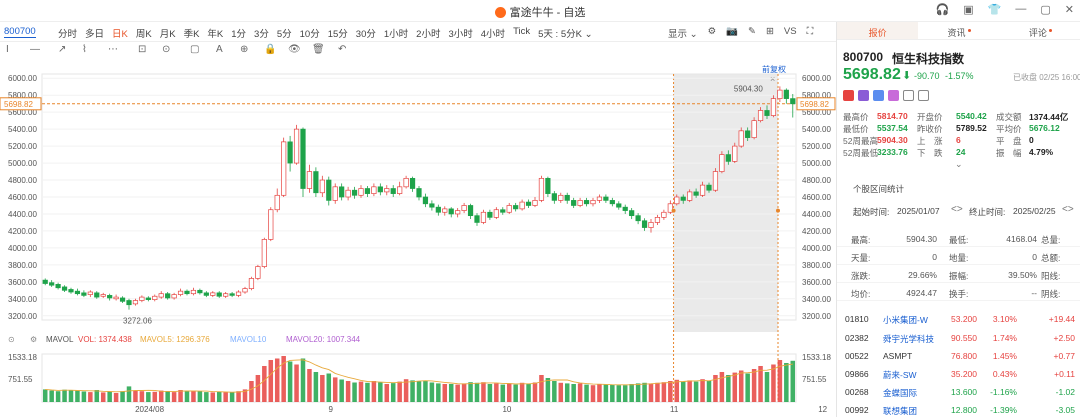  What do you see at coordinates (113, 49) in the screenshot?
I see `draw-tool-icon-4: ⋯` at bounding box center [113, 49].